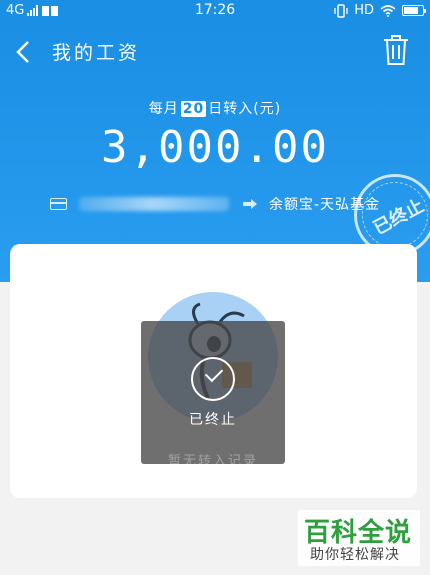 The width and height of the screenshot is (430, 575). I want to click on schedule-suffix: 日转入(元), so click(245, 109).